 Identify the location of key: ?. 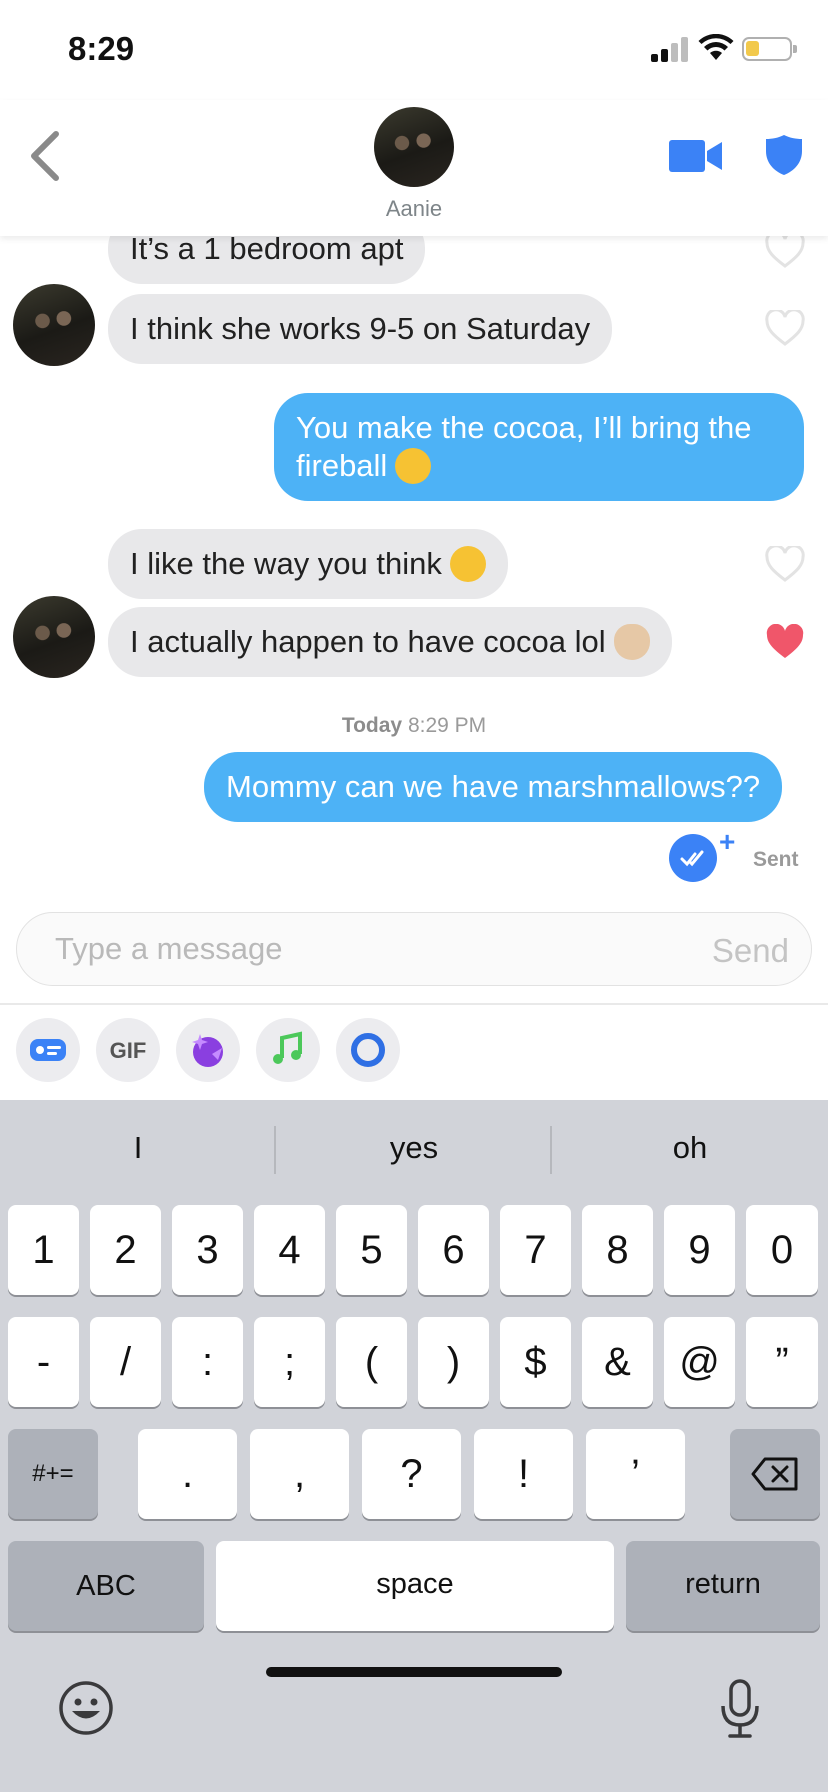
(411, 1474).